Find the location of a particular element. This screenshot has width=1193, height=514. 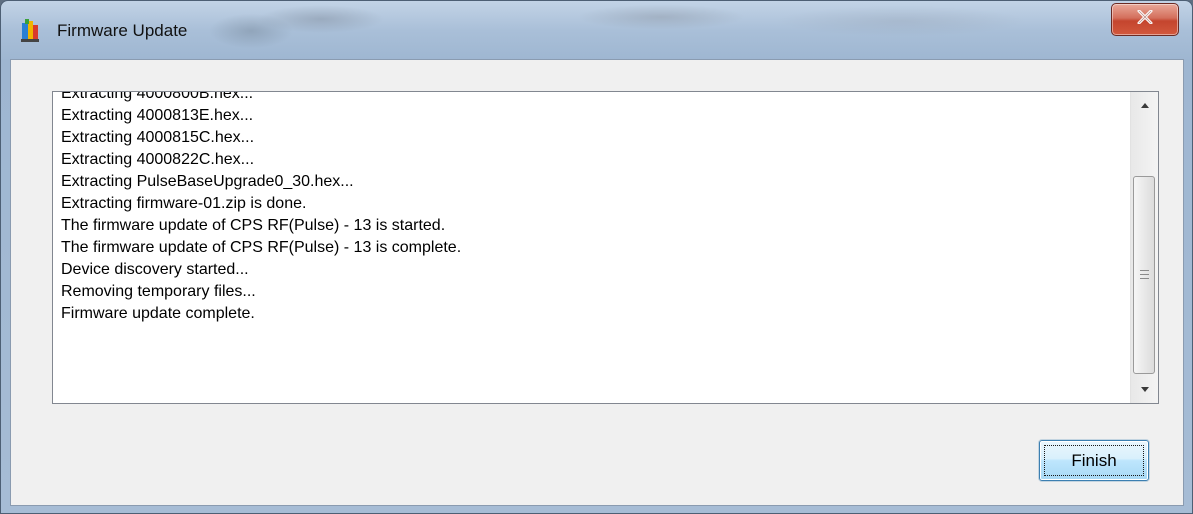

log-line: Firmware update complete. is located at coordinates (158, 313).